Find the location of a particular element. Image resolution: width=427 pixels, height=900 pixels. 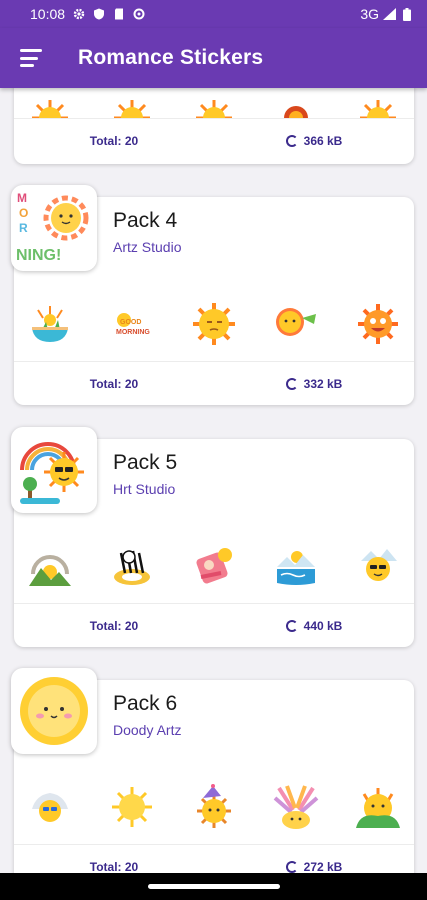

svg-text: MORNING is located at coordinates (133, 332).